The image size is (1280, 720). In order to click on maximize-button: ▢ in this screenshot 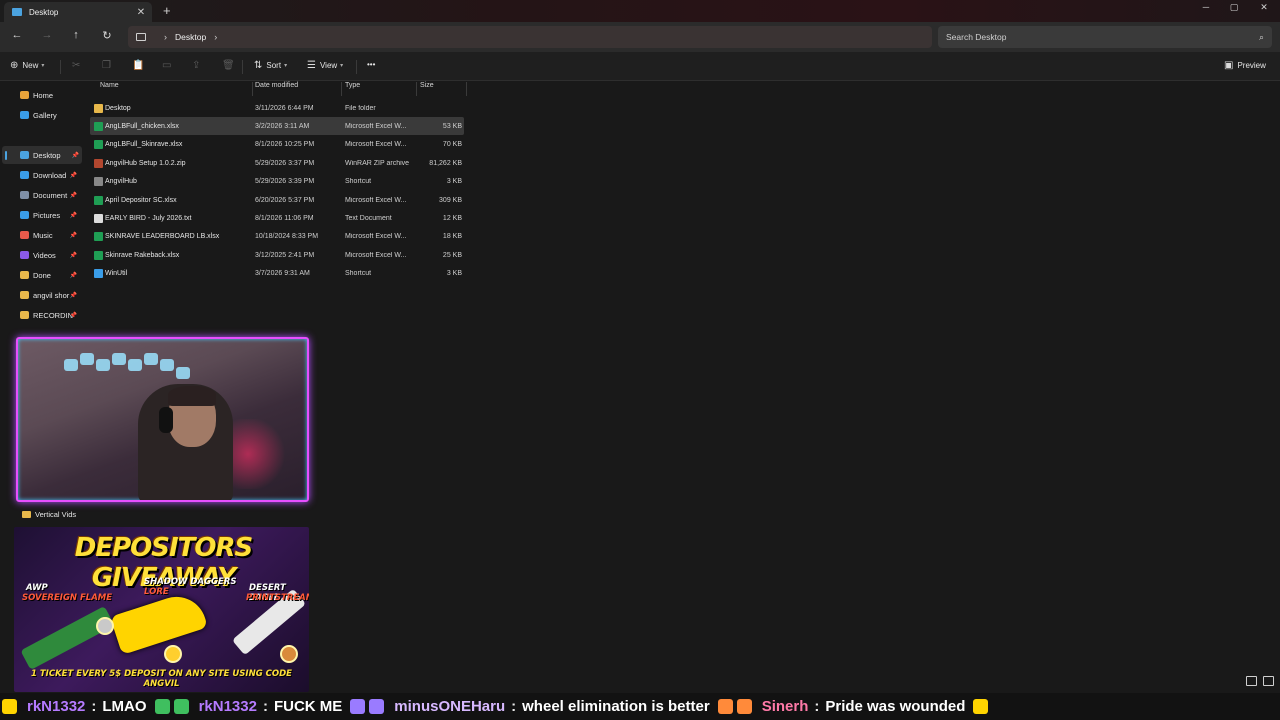, I will do `click(1234, 7)`.